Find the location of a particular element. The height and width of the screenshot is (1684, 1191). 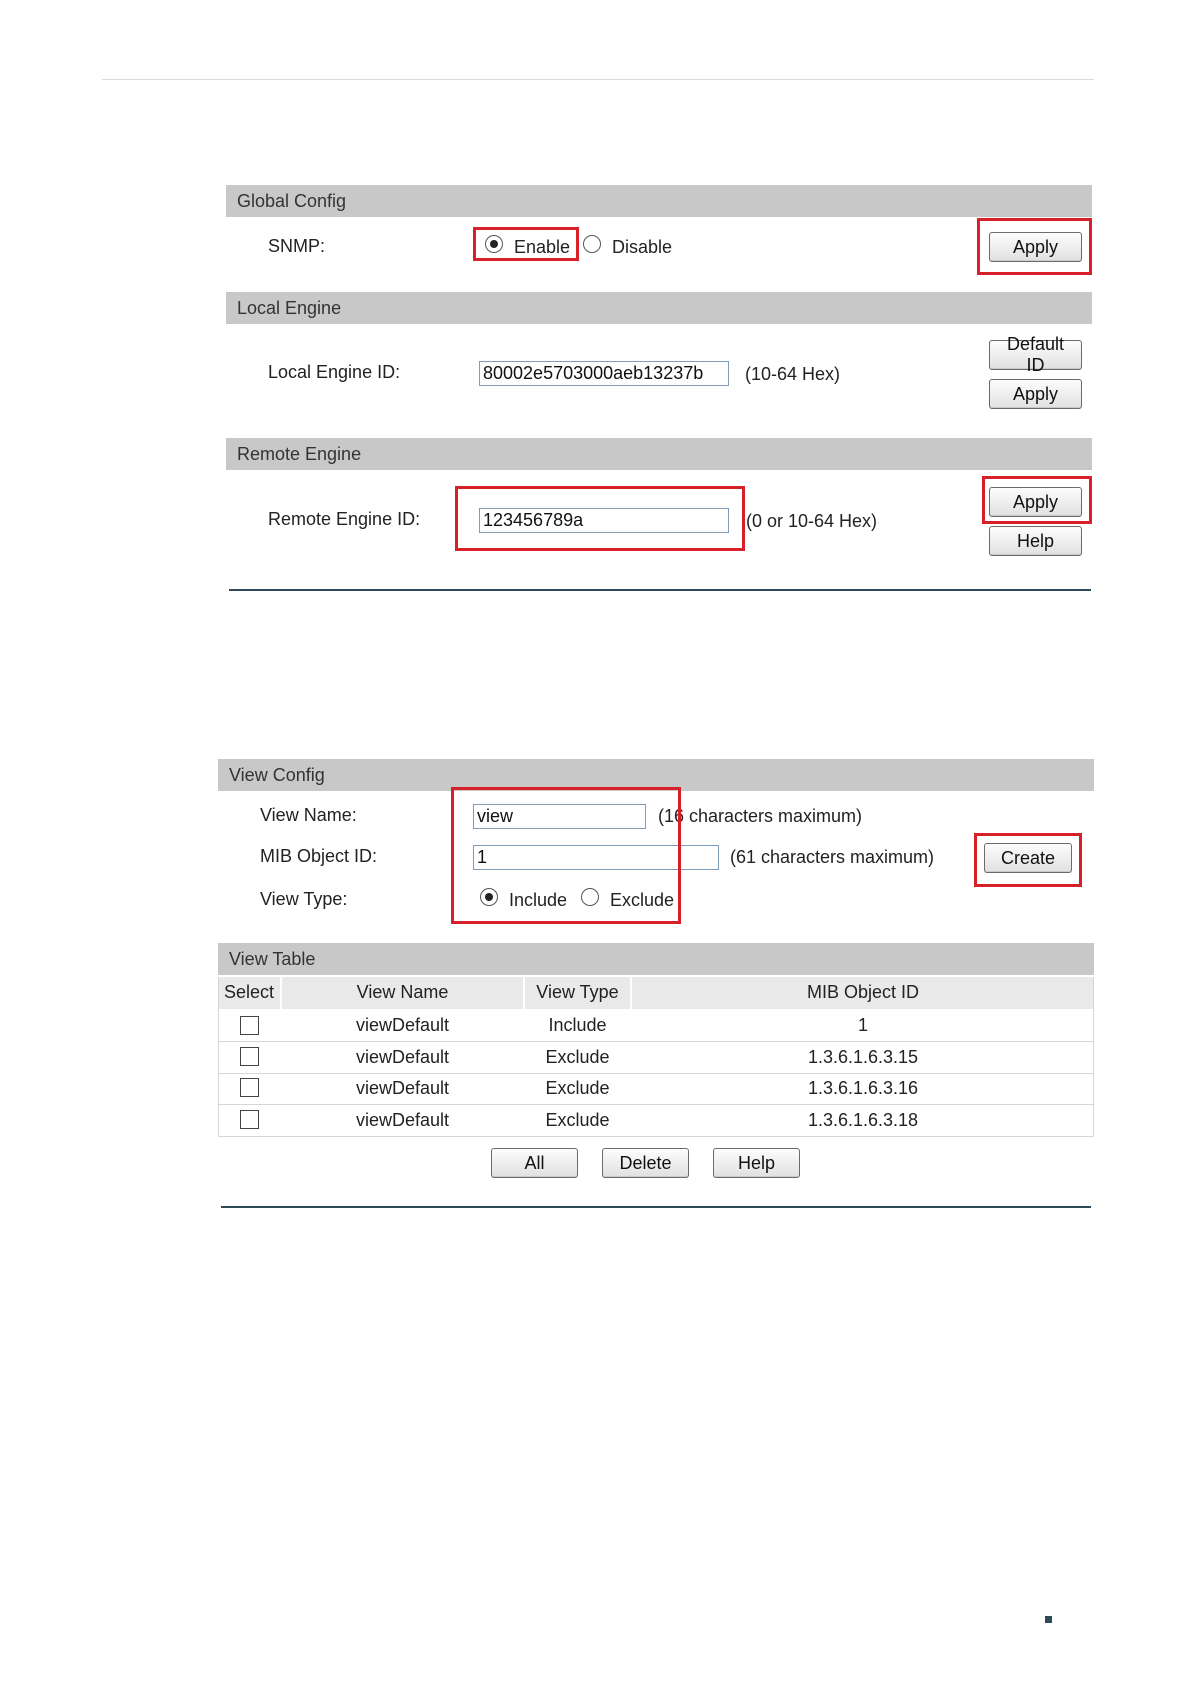

local-engine-id-label: Local Engine ID: is located at coordinates (334, 372).